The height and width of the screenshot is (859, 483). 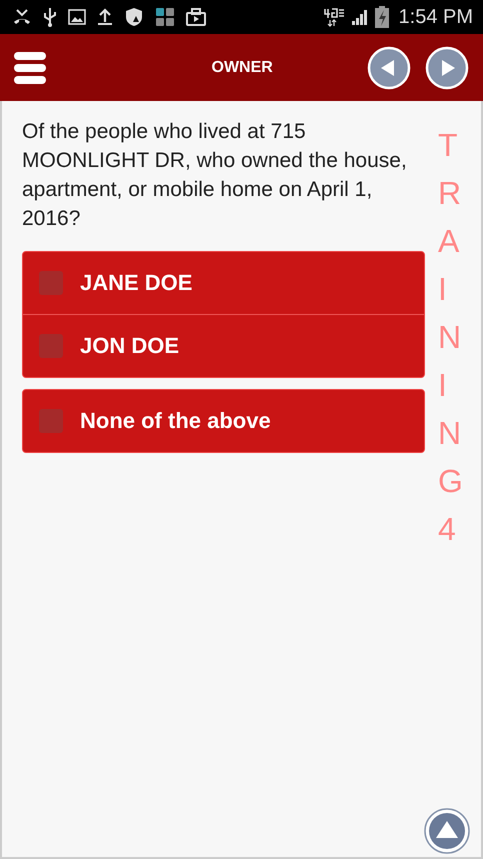 I want to click on missed-call-icon, so click(x=22, y=17).